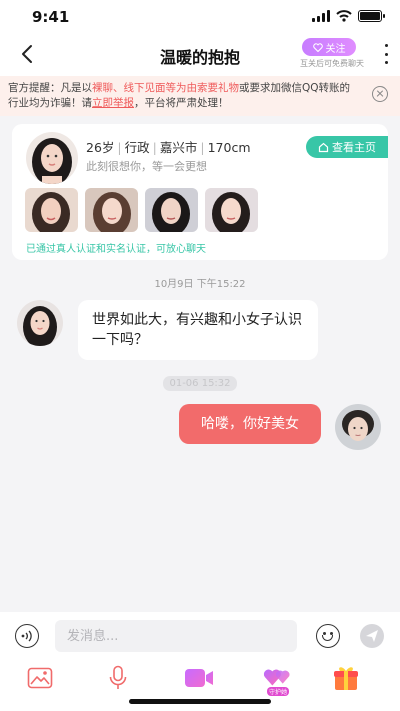  I want to click on battery-icon, so click(371, 16).